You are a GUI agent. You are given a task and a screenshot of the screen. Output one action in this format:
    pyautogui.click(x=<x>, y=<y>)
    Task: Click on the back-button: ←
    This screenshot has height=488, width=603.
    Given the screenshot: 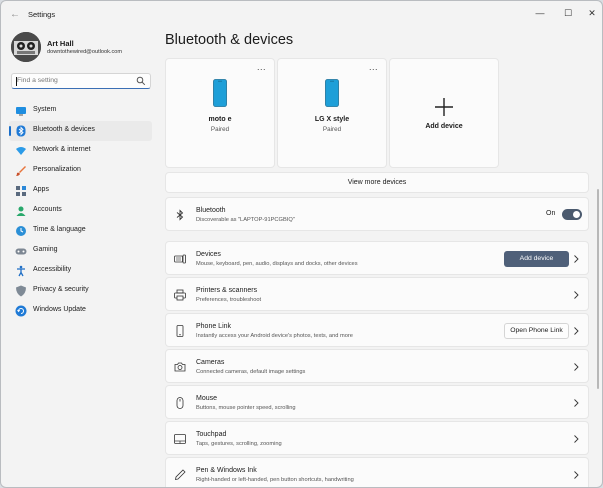 What is the action you would take?
    pyautogui.click(x=15, y=15)
    